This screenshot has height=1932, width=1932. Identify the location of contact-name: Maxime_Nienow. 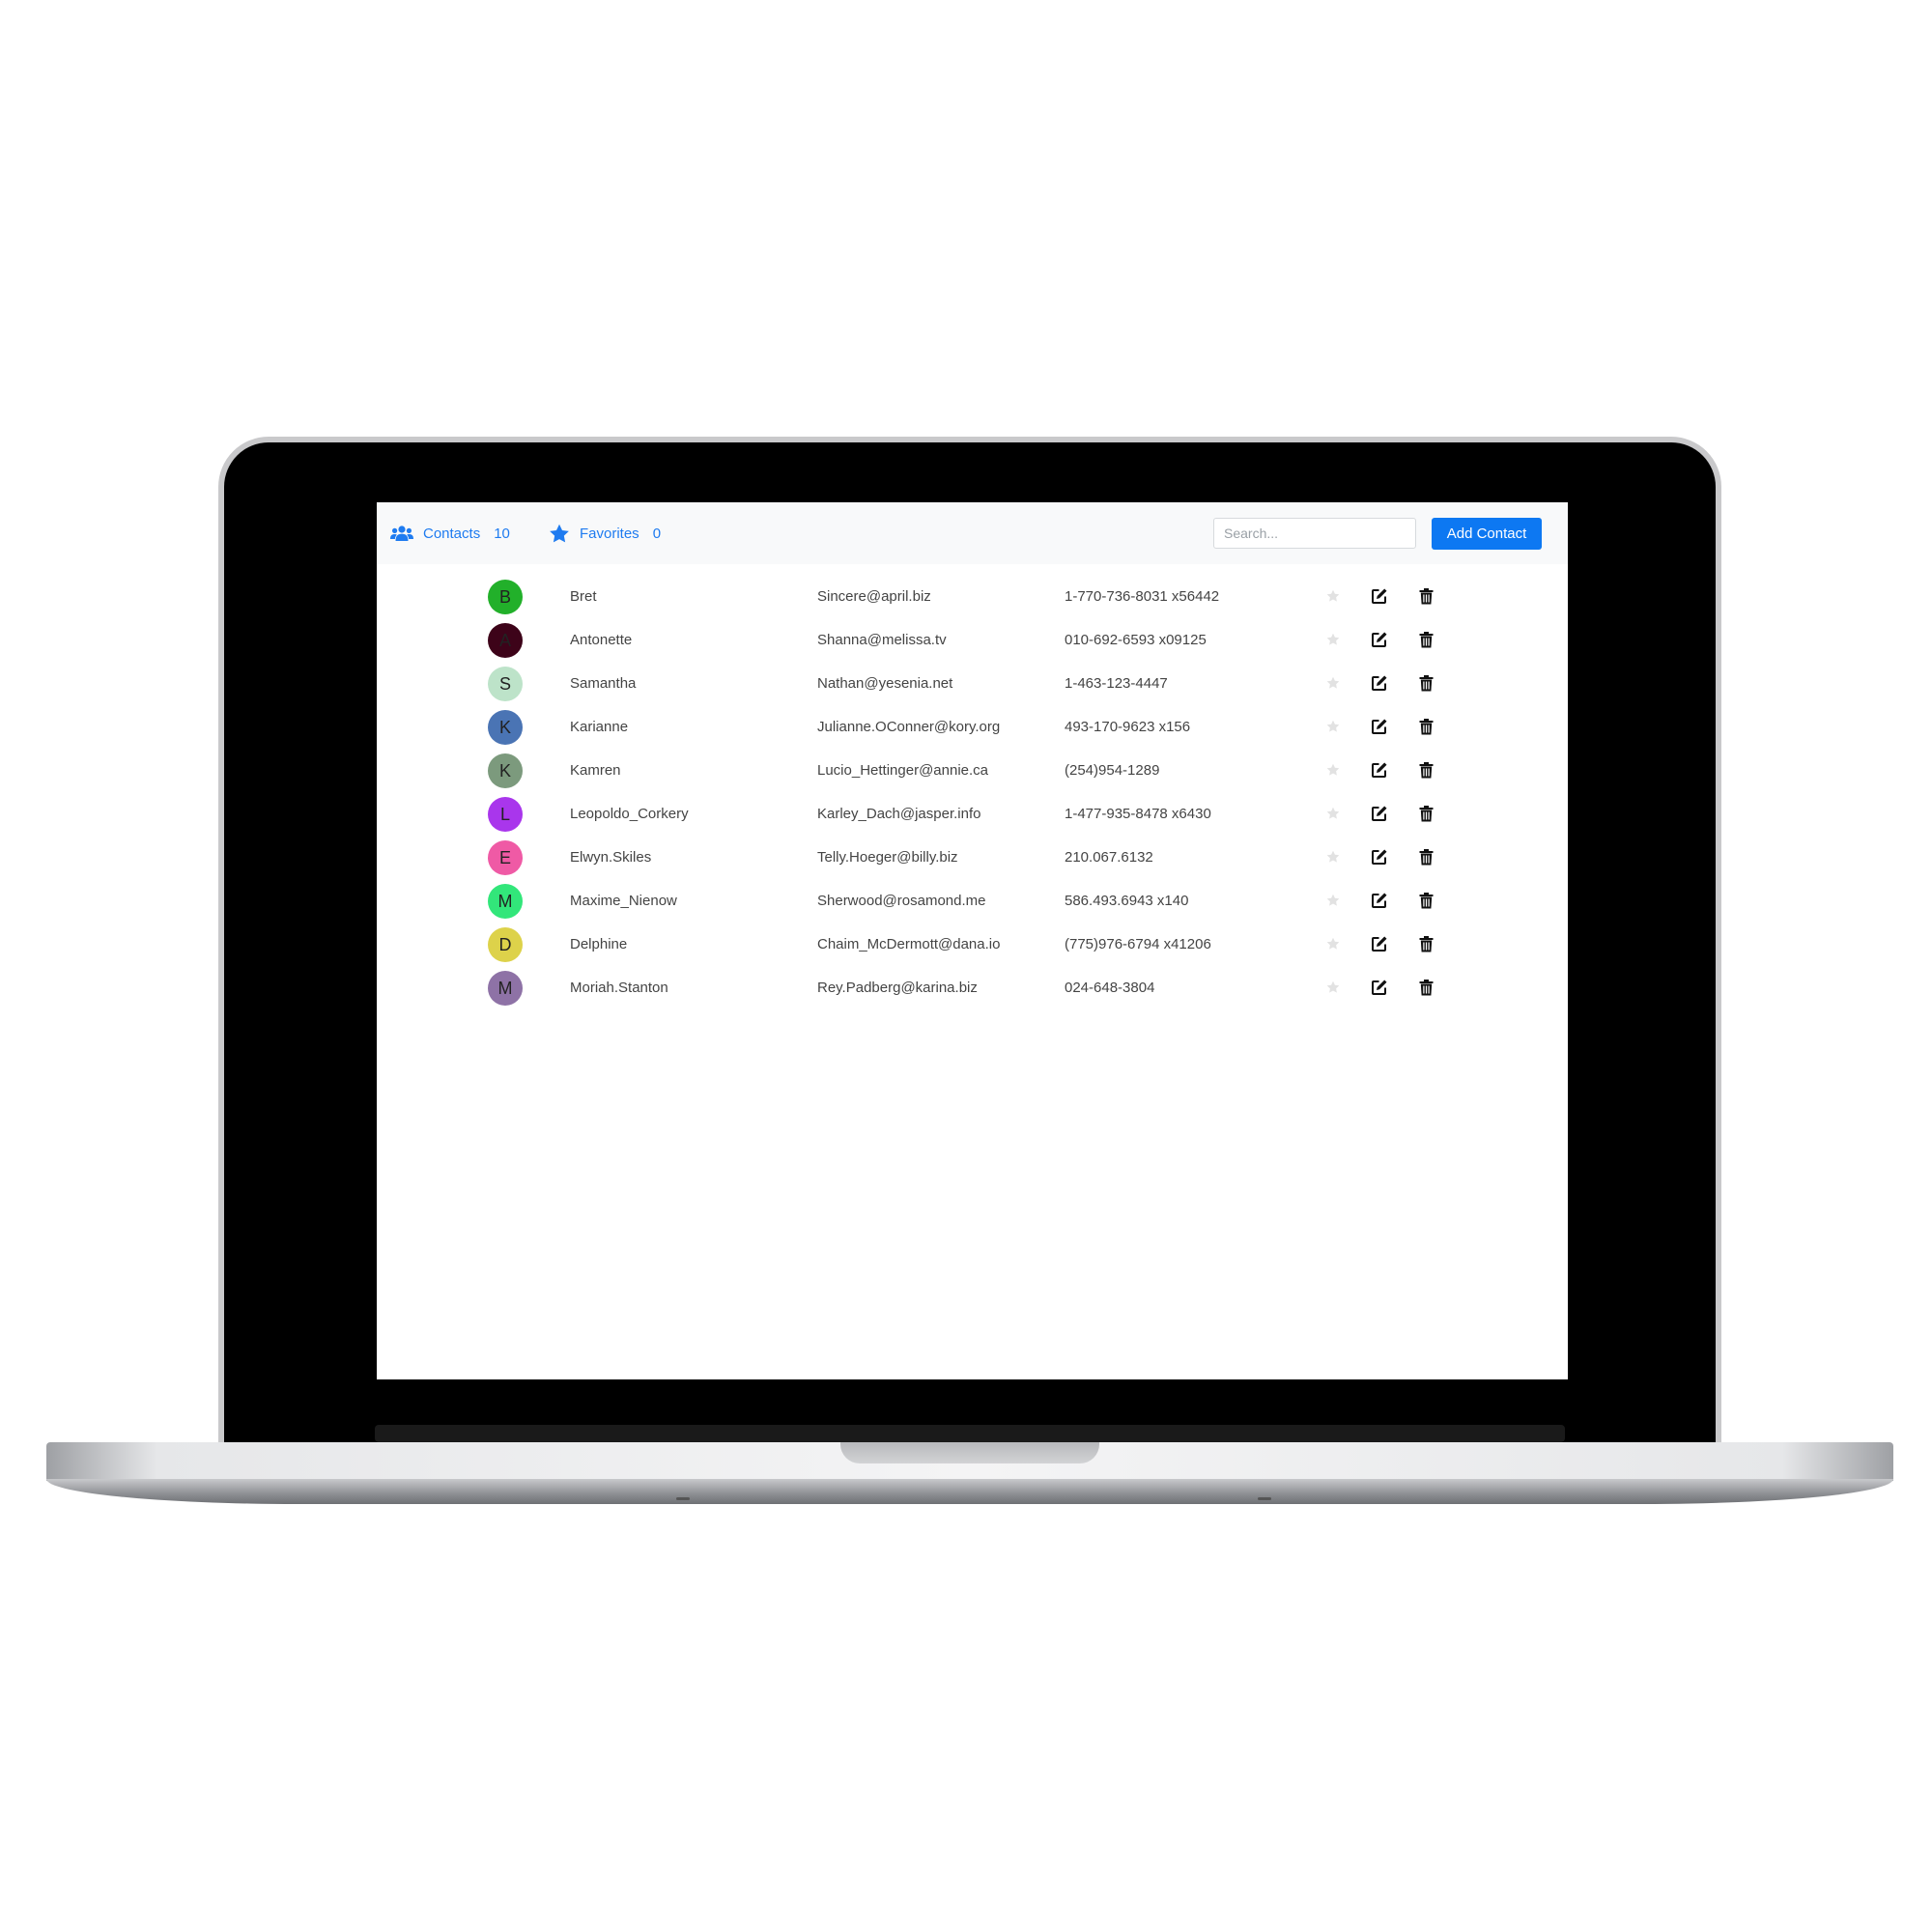
(623, 901).